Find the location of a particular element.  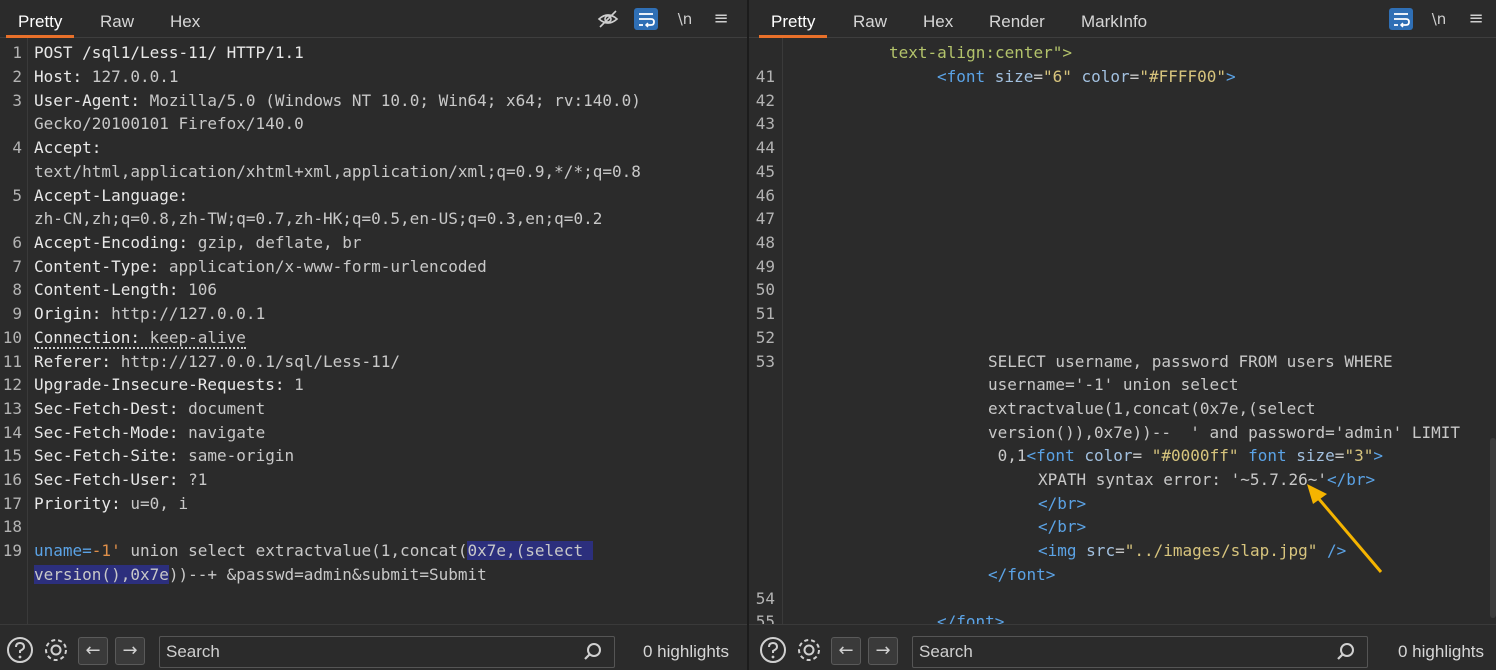

response-line-53-10: </font> is located at coordinates (1022, 574).